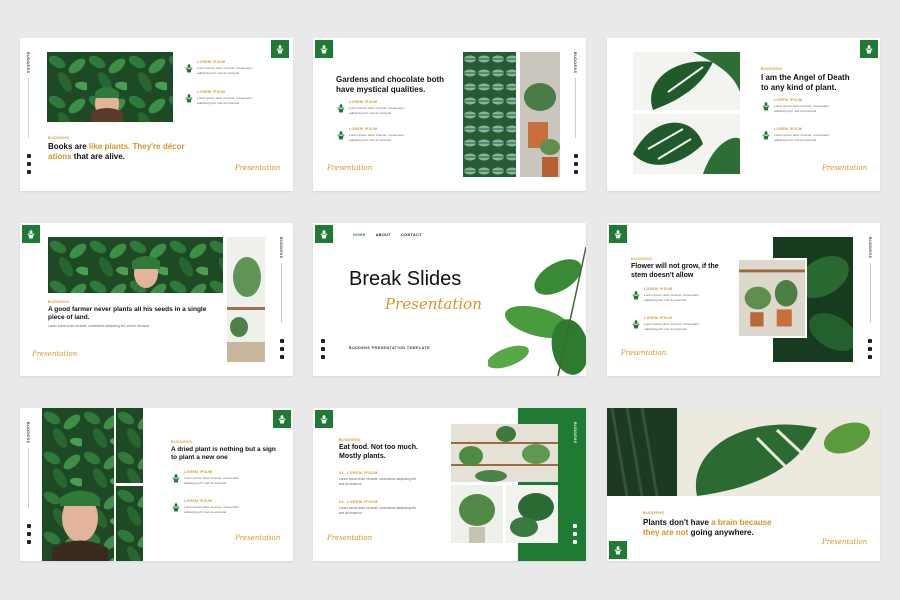  What do you see at coordinates (540, 114) in the screenshot?
I see `photo-potted-plants` at bounding box center [540, 114].